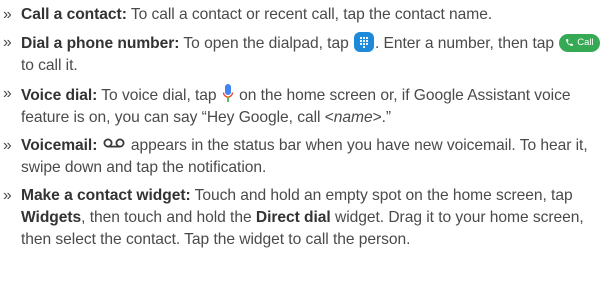 The width and height of the screenshot is (612, 292). I want to click on item-term: Make a contact widget:, so click(106, 195).